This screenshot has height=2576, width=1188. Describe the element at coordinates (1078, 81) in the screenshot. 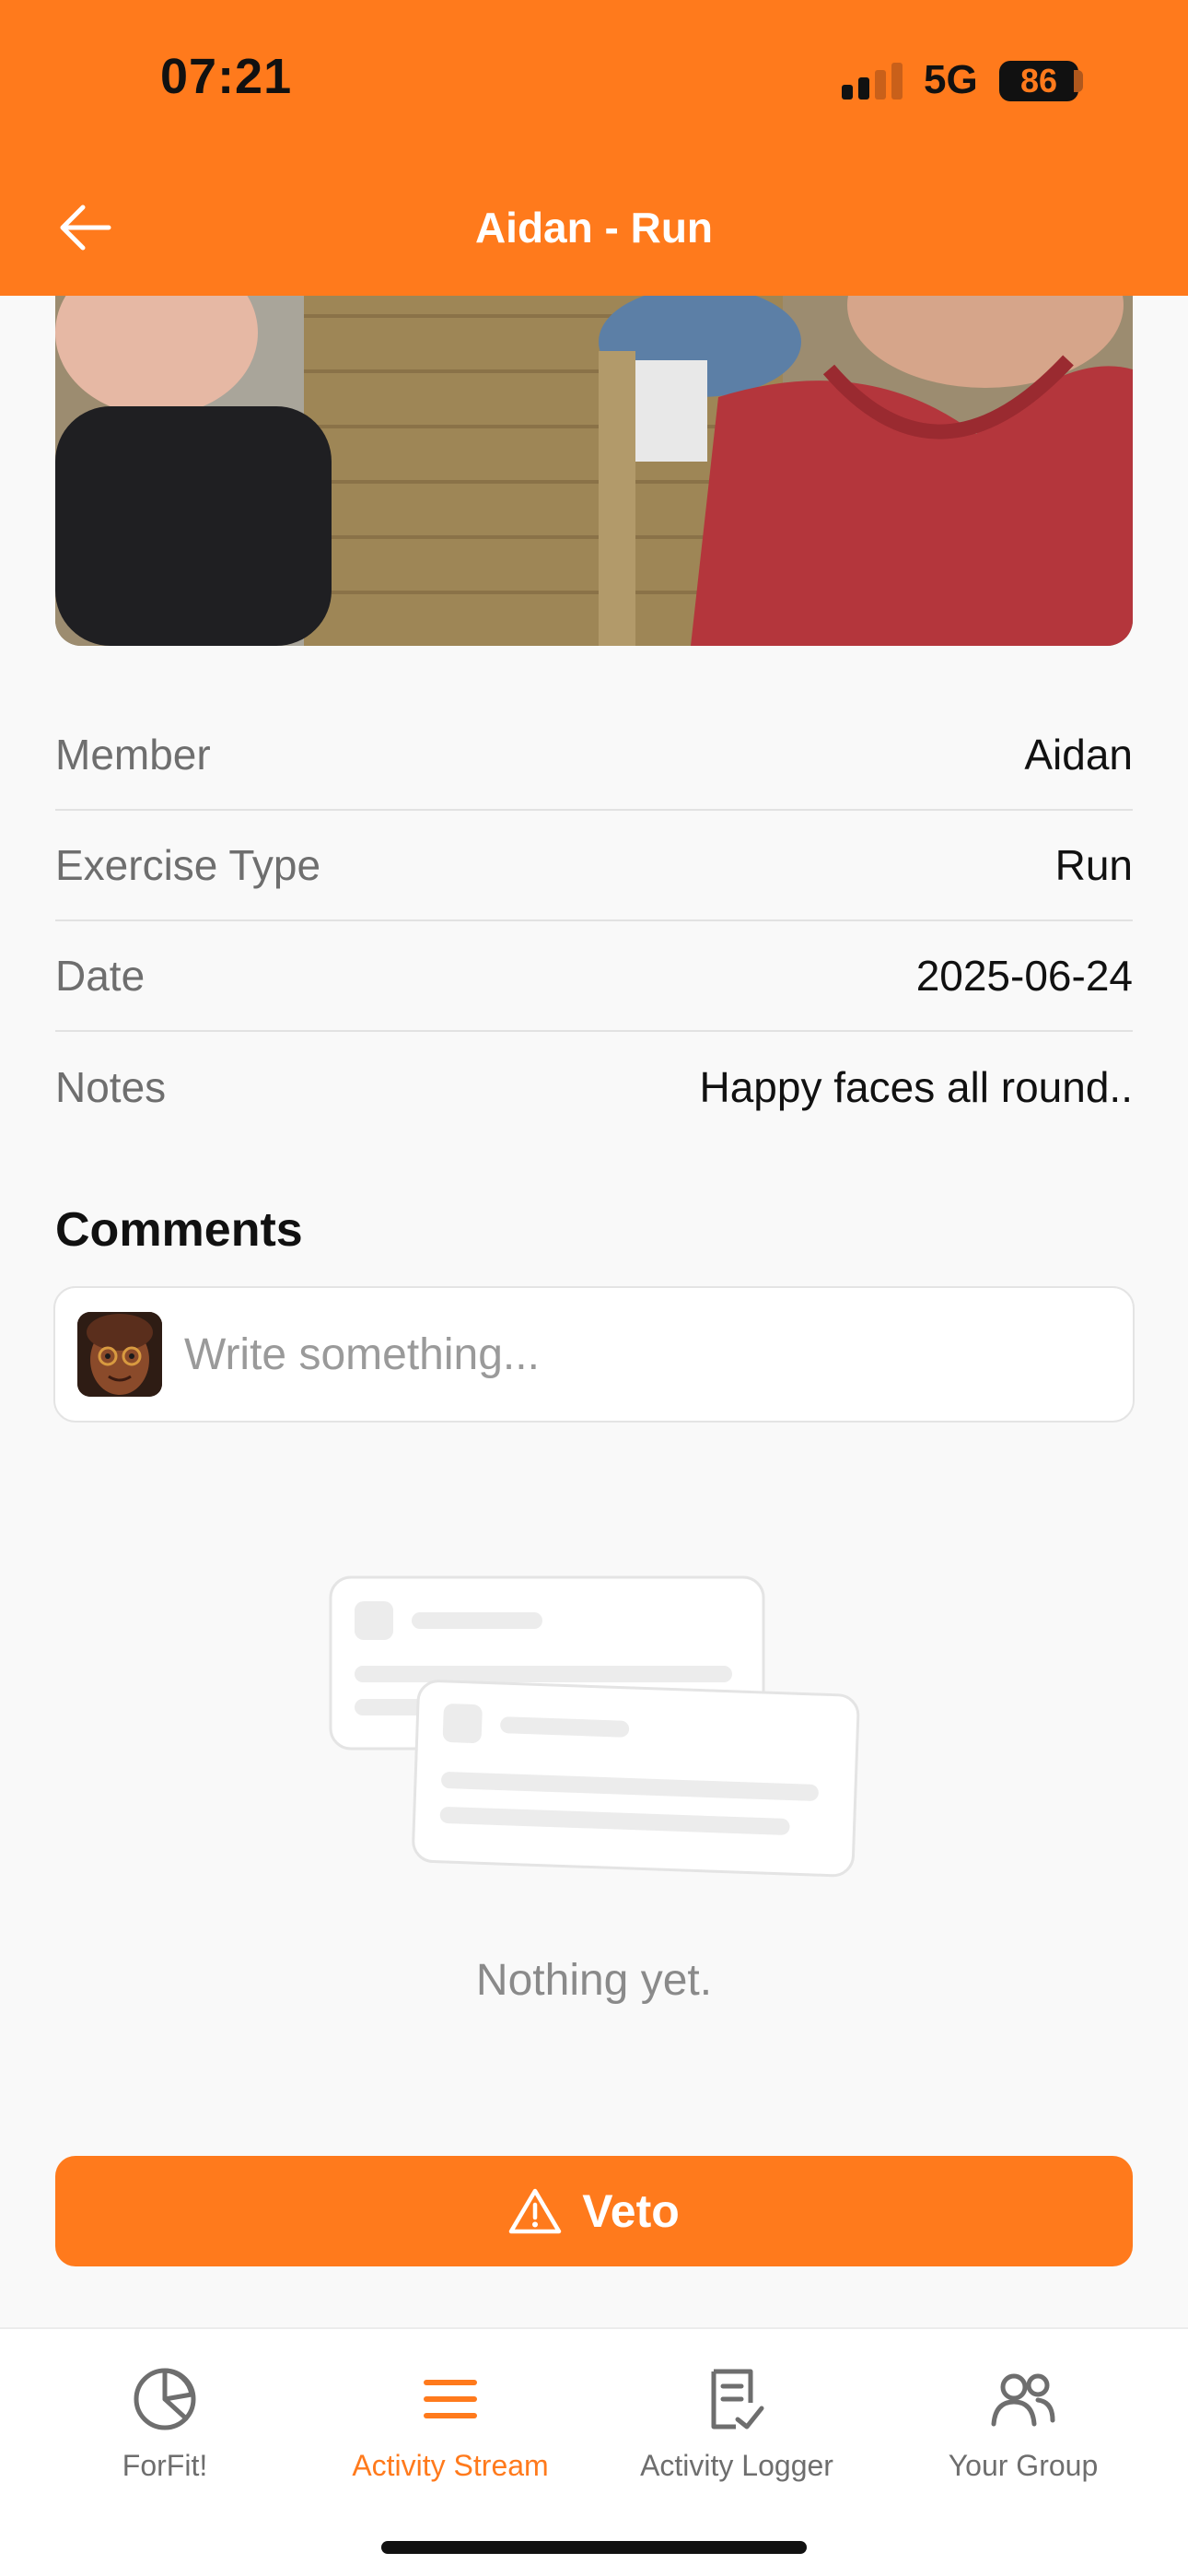

I see `battery-icon` at that location.